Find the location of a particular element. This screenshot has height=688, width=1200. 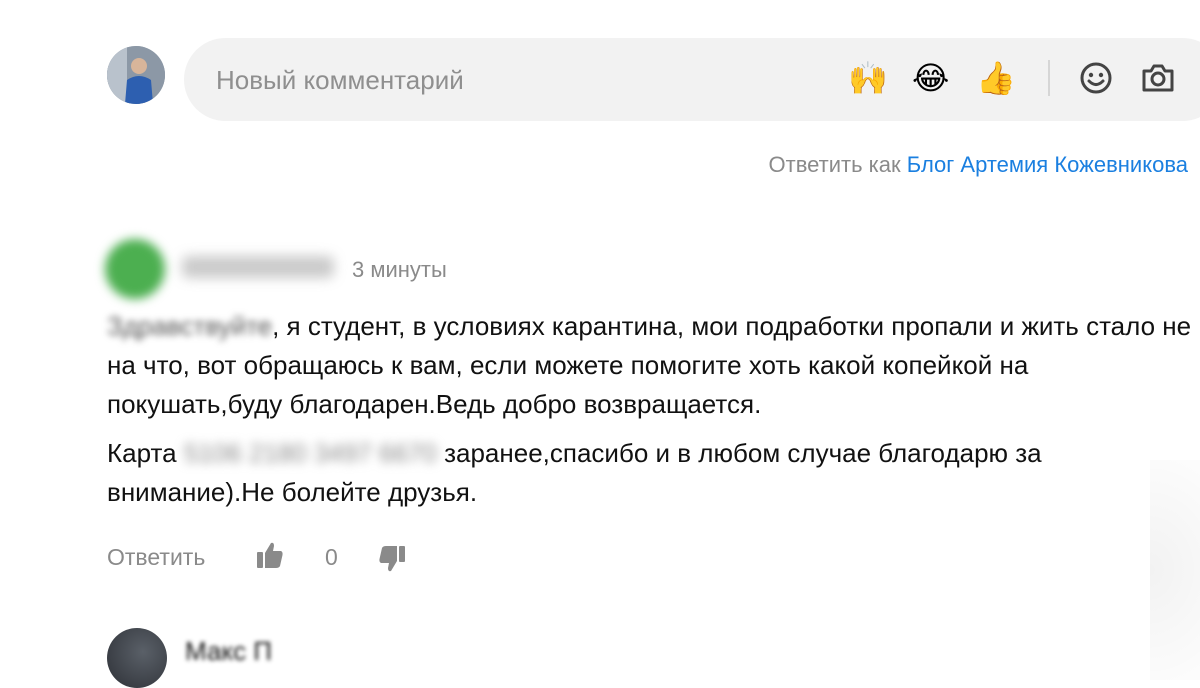

current-user-avatar is located at coordinates (136, 75).